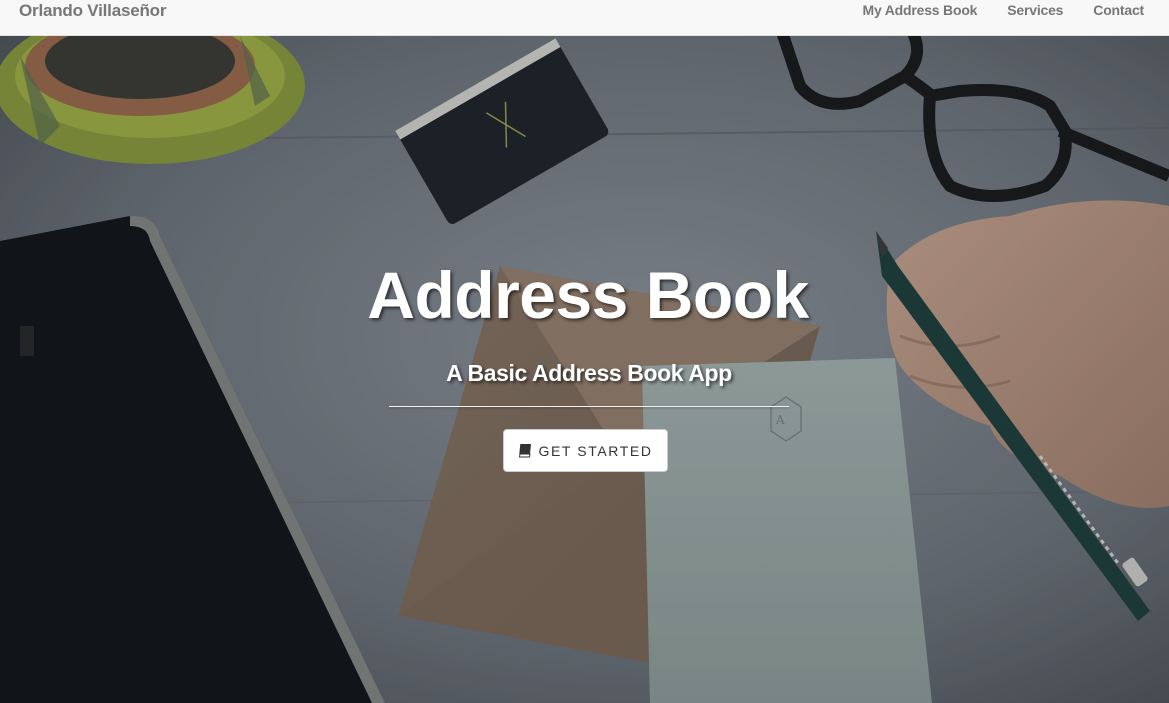  What do you see at coordinates (588, 295) in the screenshot?
I see `hero-title: Address Book` at bounding box center [588, 295].